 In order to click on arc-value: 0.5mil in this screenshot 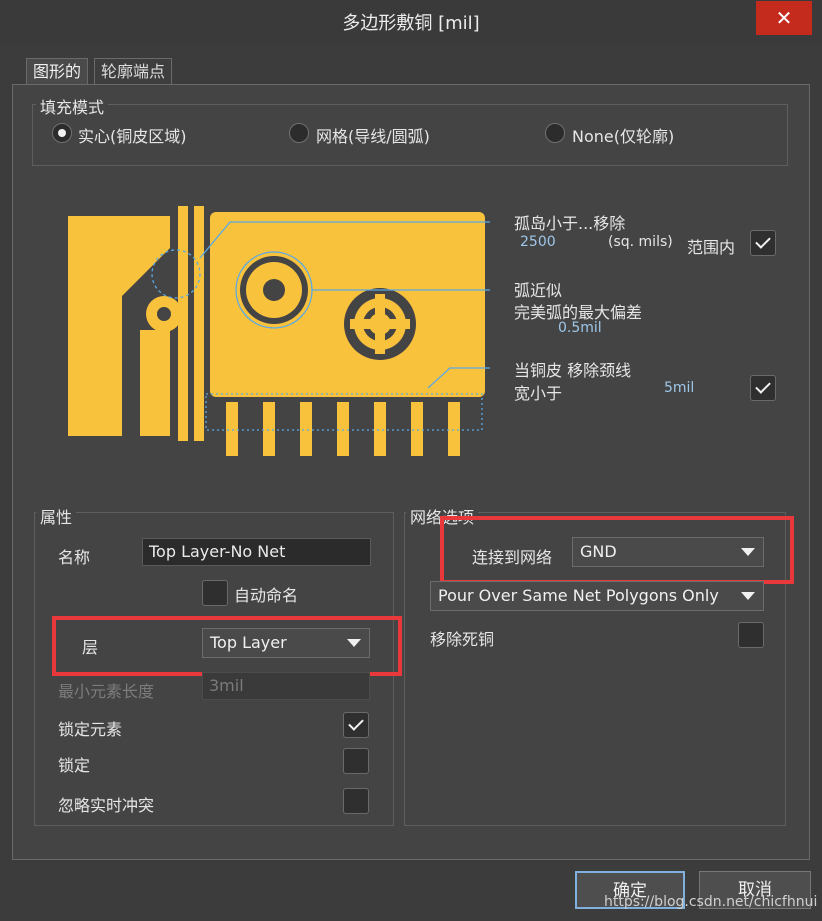, I will do `click(580, 328)`.